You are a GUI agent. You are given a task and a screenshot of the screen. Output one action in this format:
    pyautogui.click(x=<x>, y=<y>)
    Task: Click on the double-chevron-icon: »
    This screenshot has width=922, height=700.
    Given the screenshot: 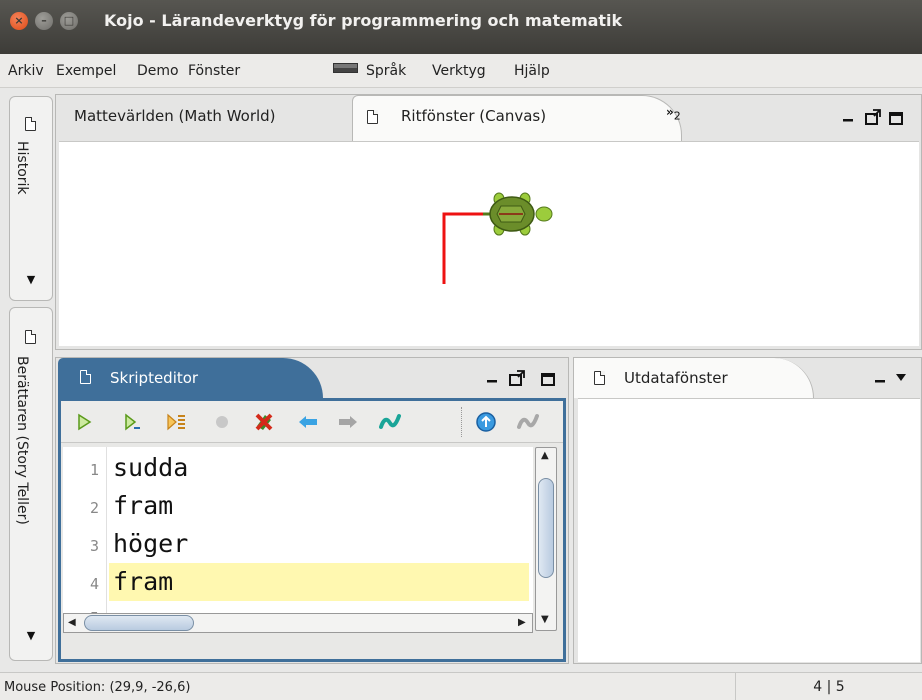 What is the action you would take?
    pyautogui.click(x=670, y=112)
    